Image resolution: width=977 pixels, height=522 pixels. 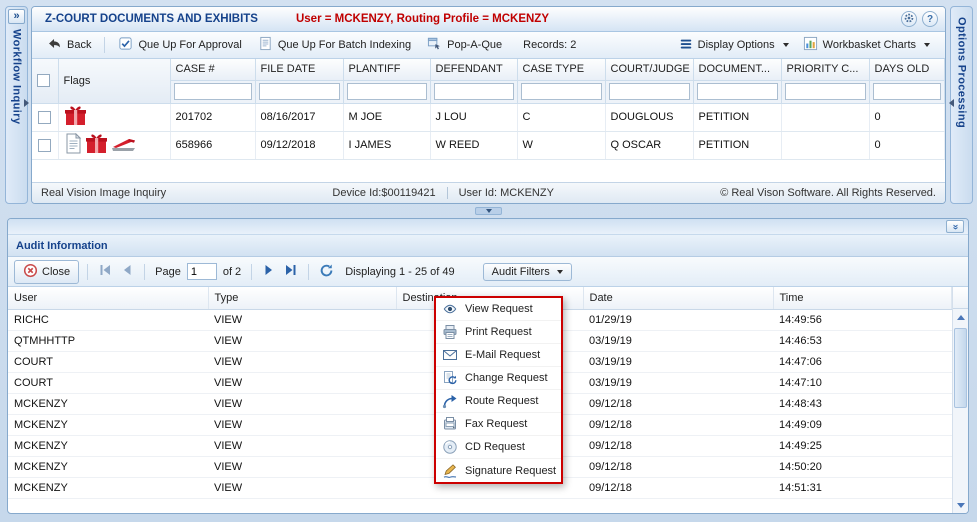 I want to click on expand-workflow-button: », so click(x=16, y=16).